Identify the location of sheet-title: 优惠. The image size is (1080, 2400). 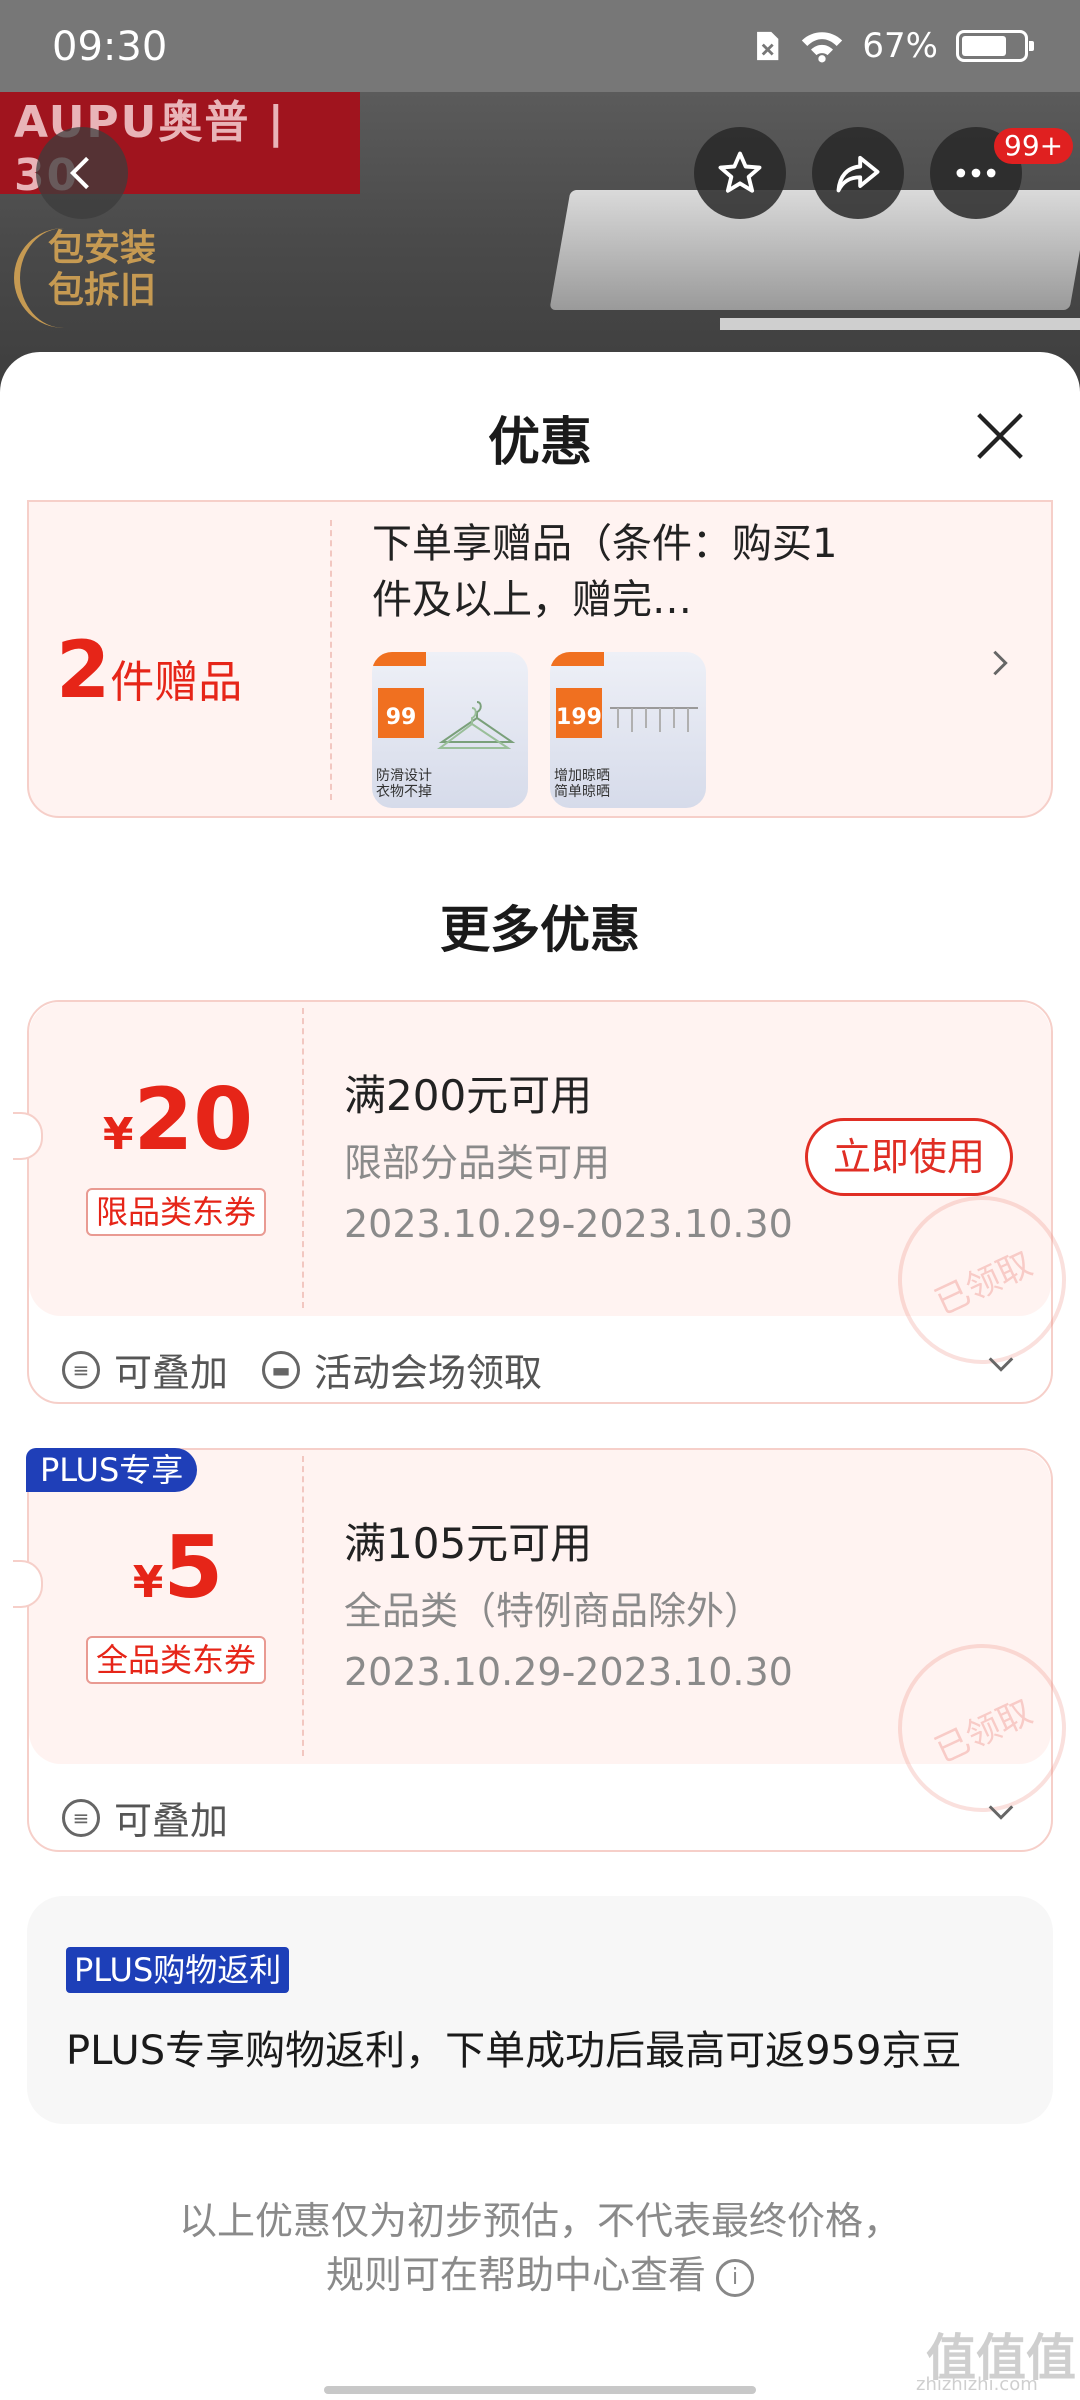
(539, 443).